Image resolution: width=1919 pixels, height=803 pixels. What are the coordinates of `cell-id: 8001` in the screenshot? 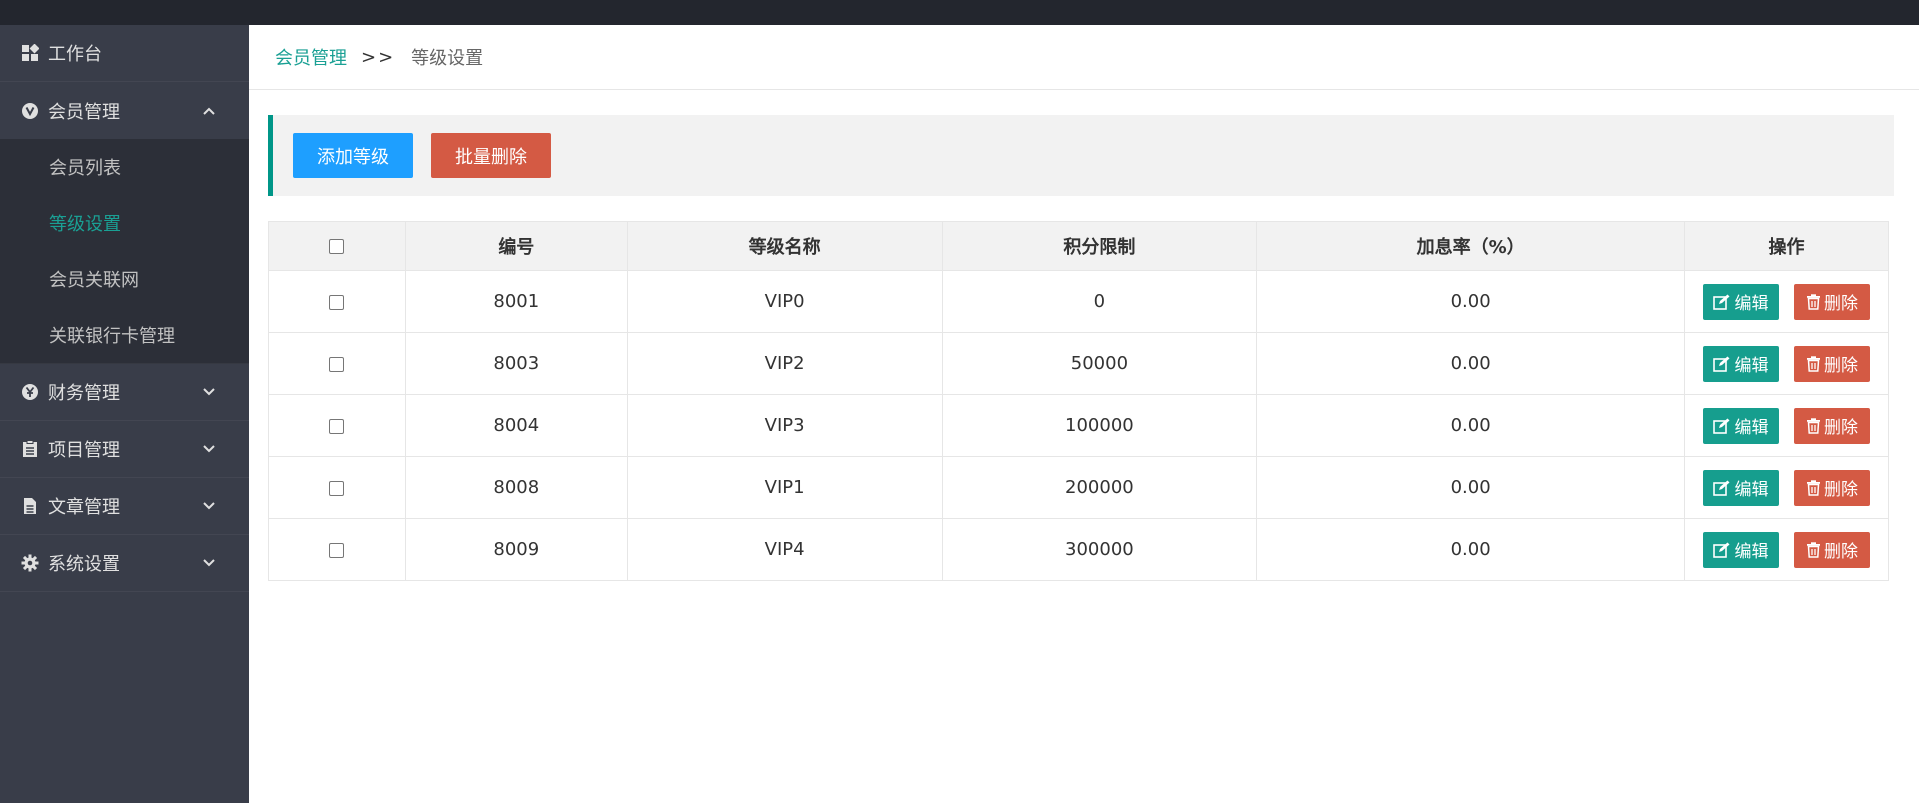 It's located at (516, 301).